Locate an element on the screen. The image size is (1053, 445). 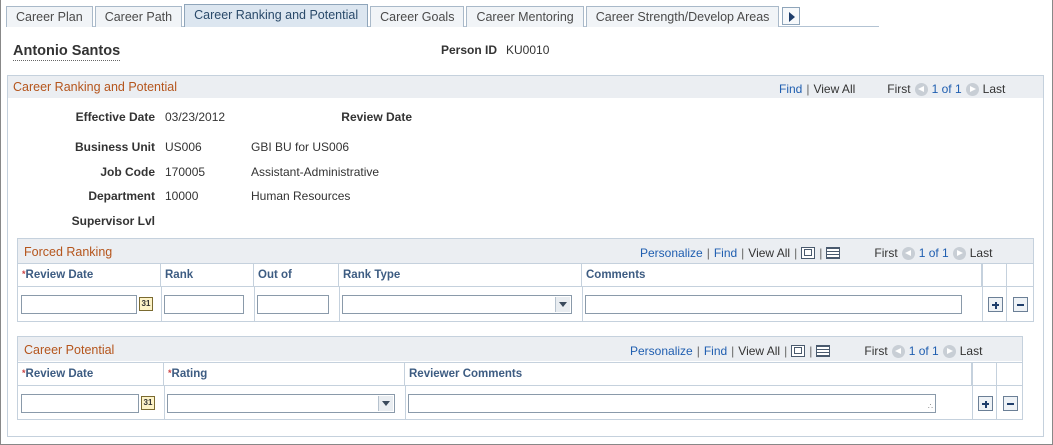
tab-career-plan: Career Plan is located at coordinates (49, 16).